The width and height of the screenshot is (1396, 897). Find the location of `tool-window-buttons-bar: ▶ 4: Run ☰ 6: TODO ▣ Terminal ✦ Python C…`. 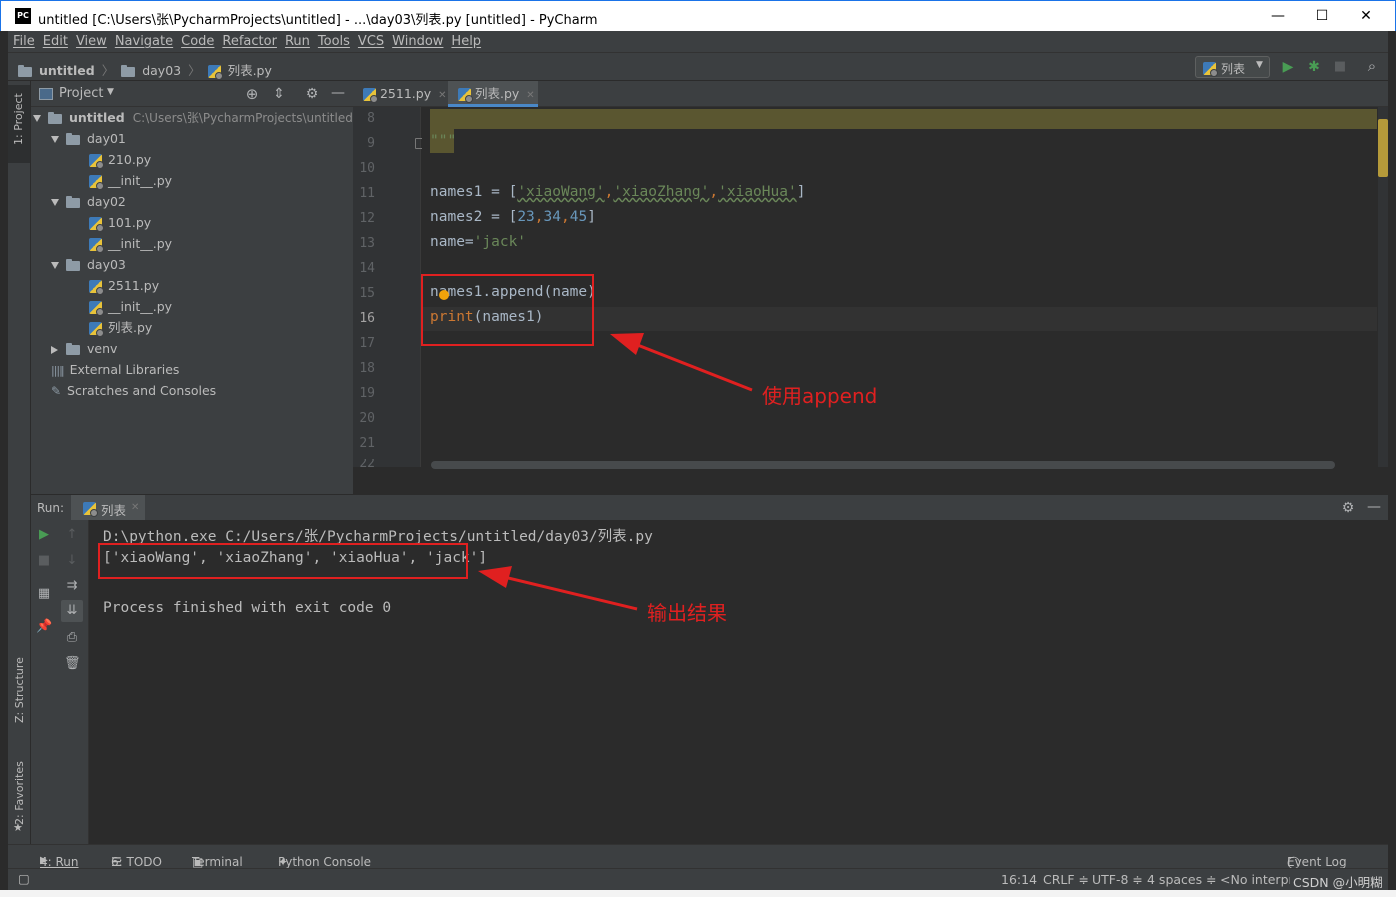

tool-window-buttons-bar: ▶ 4: Run ☰ 6: TODO ▣ Terminal ✦ Python C… is located at coordinates (698, 856).